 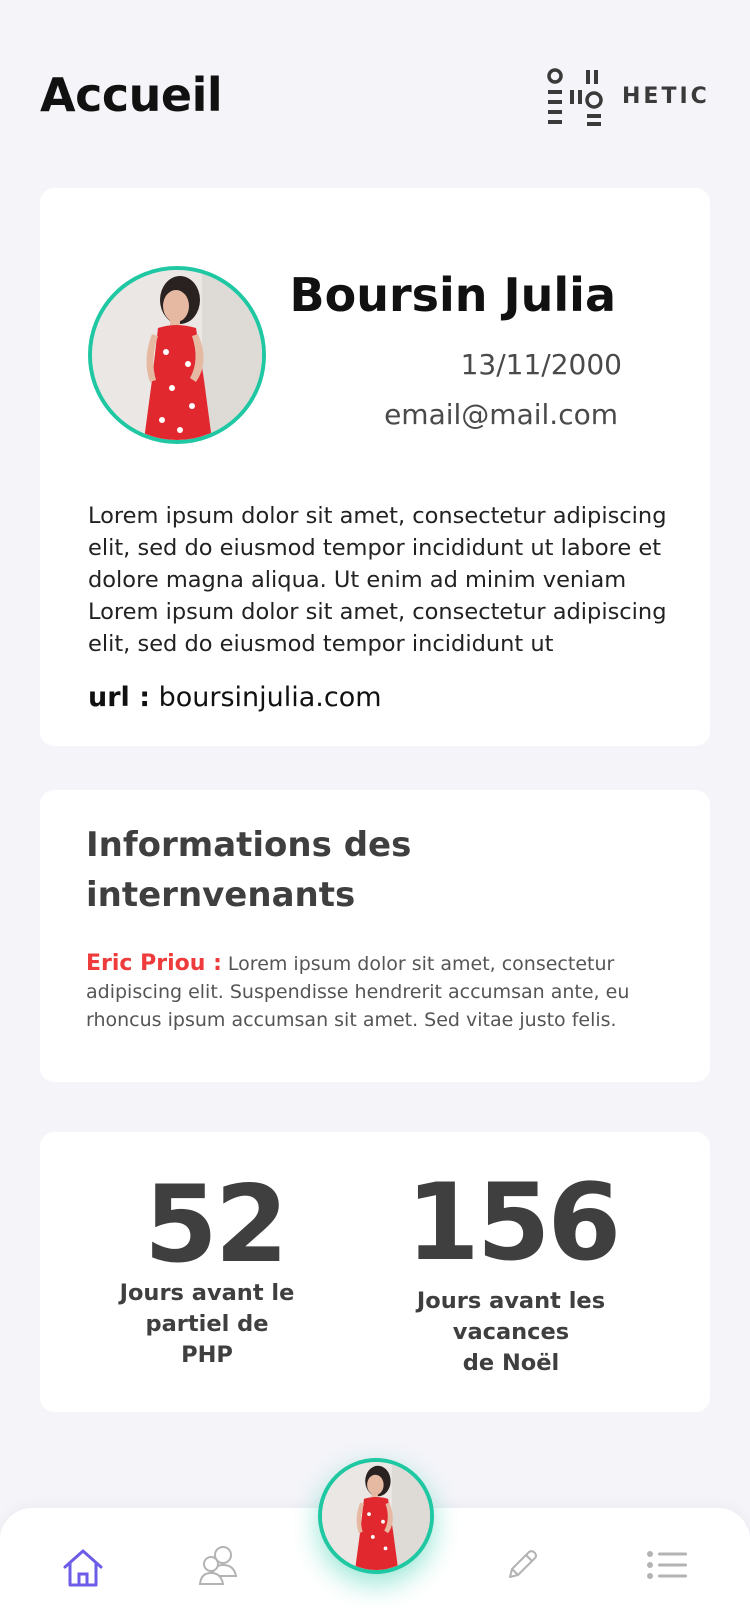 What do you see at coordinates (154, 963) in the screenshot?
I see `speaker-name: Eric Priou :` at bounding box center [154, 963].